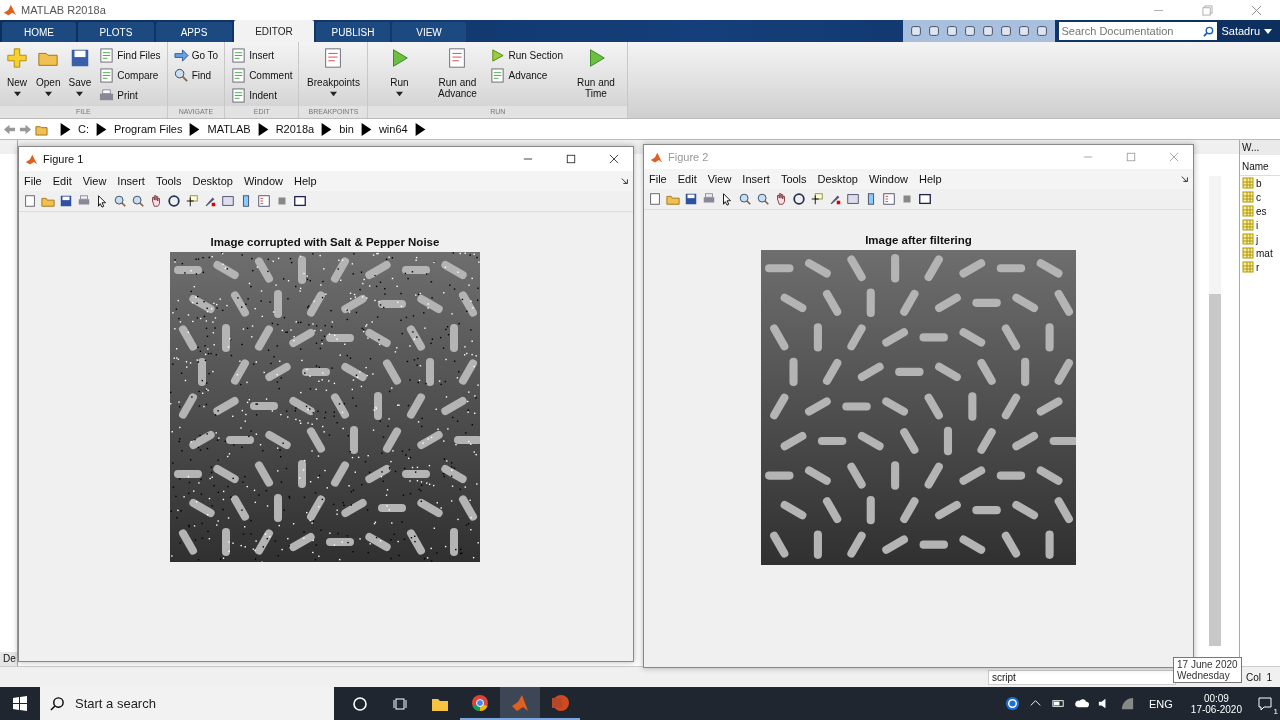 Image resolution: width=1280 pixels, height=720 pixels. Describe the element at coordinates (1209, 31) in the screenshot. I see `search-icon` at that location.